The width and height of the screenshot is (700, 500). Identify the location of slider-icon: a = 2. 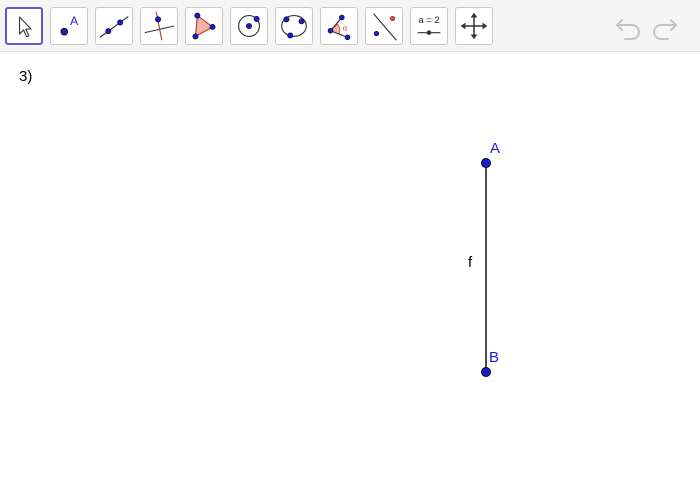
(429, 25).